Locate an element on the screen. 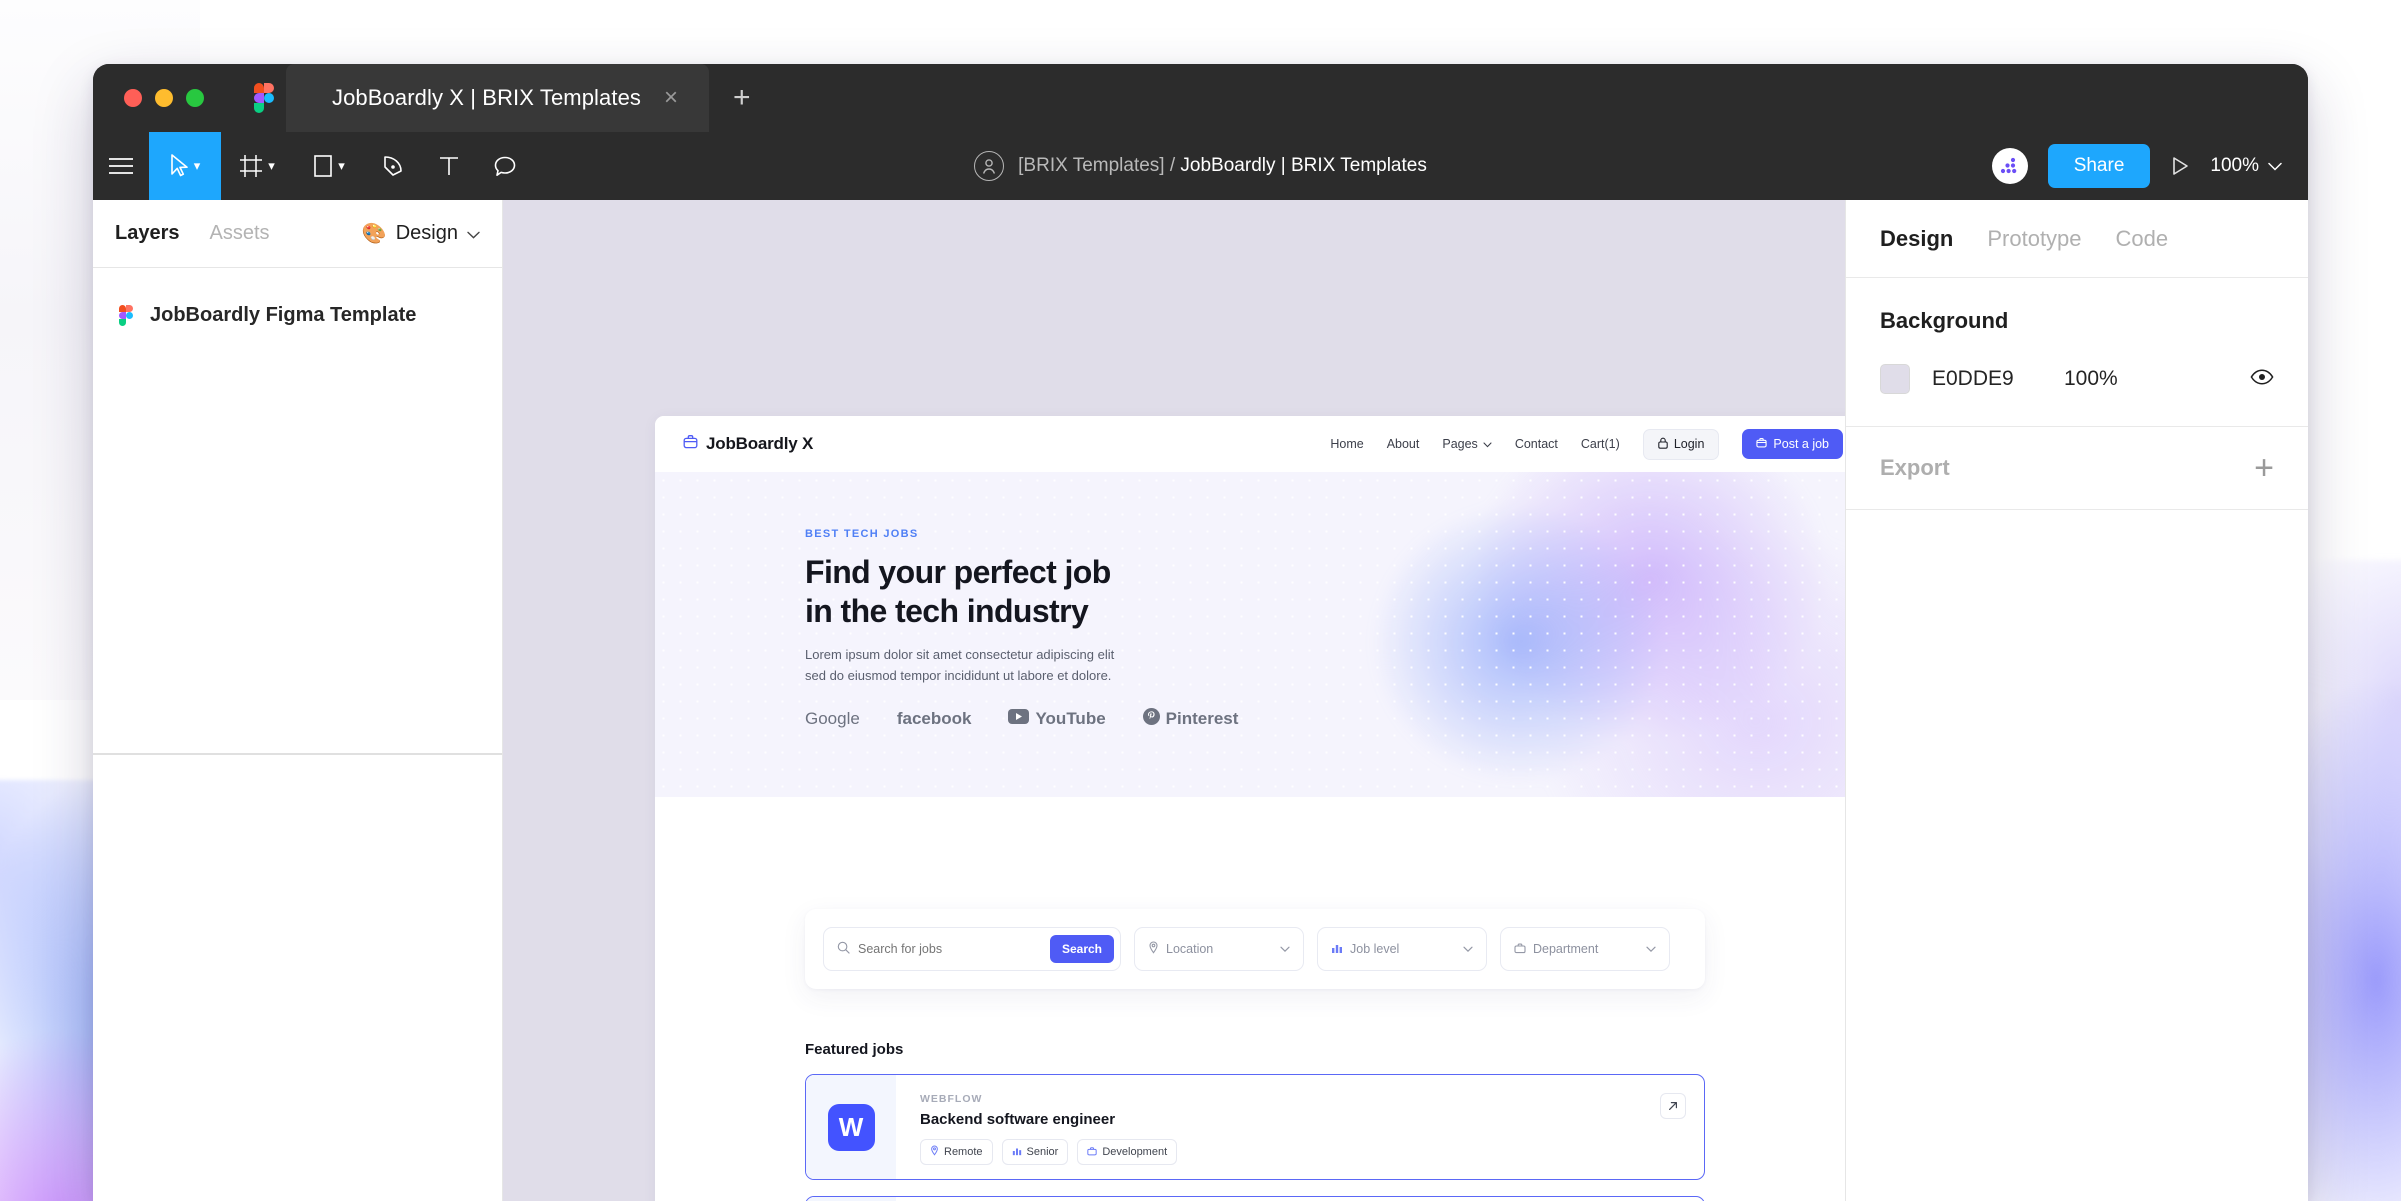 This screenshot has height=1201, width=2401. move-tool-chevron-down-icon: ▾ is located at coordinates (197, 166).